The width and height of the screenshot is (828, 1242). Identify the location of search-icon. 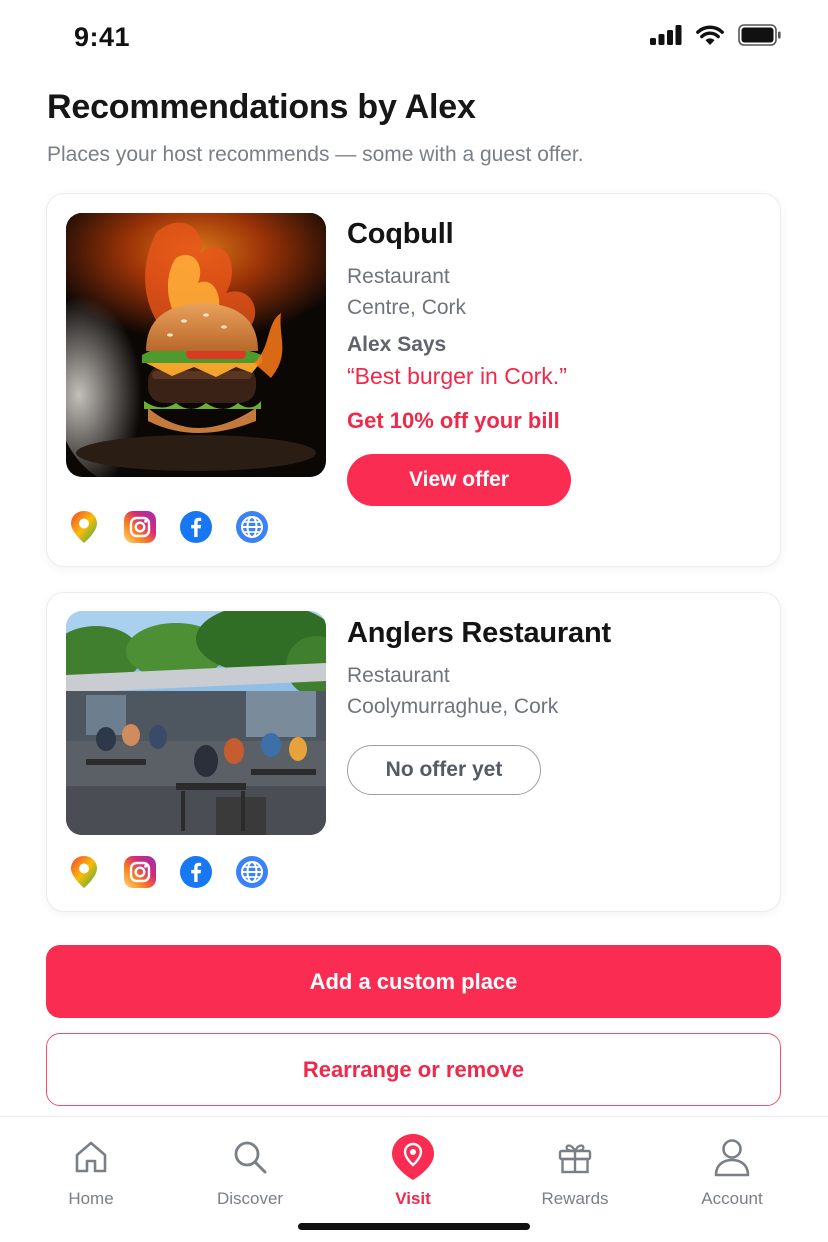
(250, 1157).